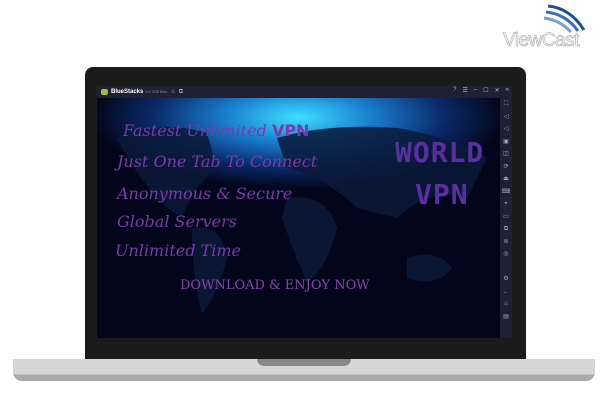 Image resolution: width=602 pixels, height=414 pixels. I want to click on promo-line-3: Anonymous & Secure, so click(205, 193).